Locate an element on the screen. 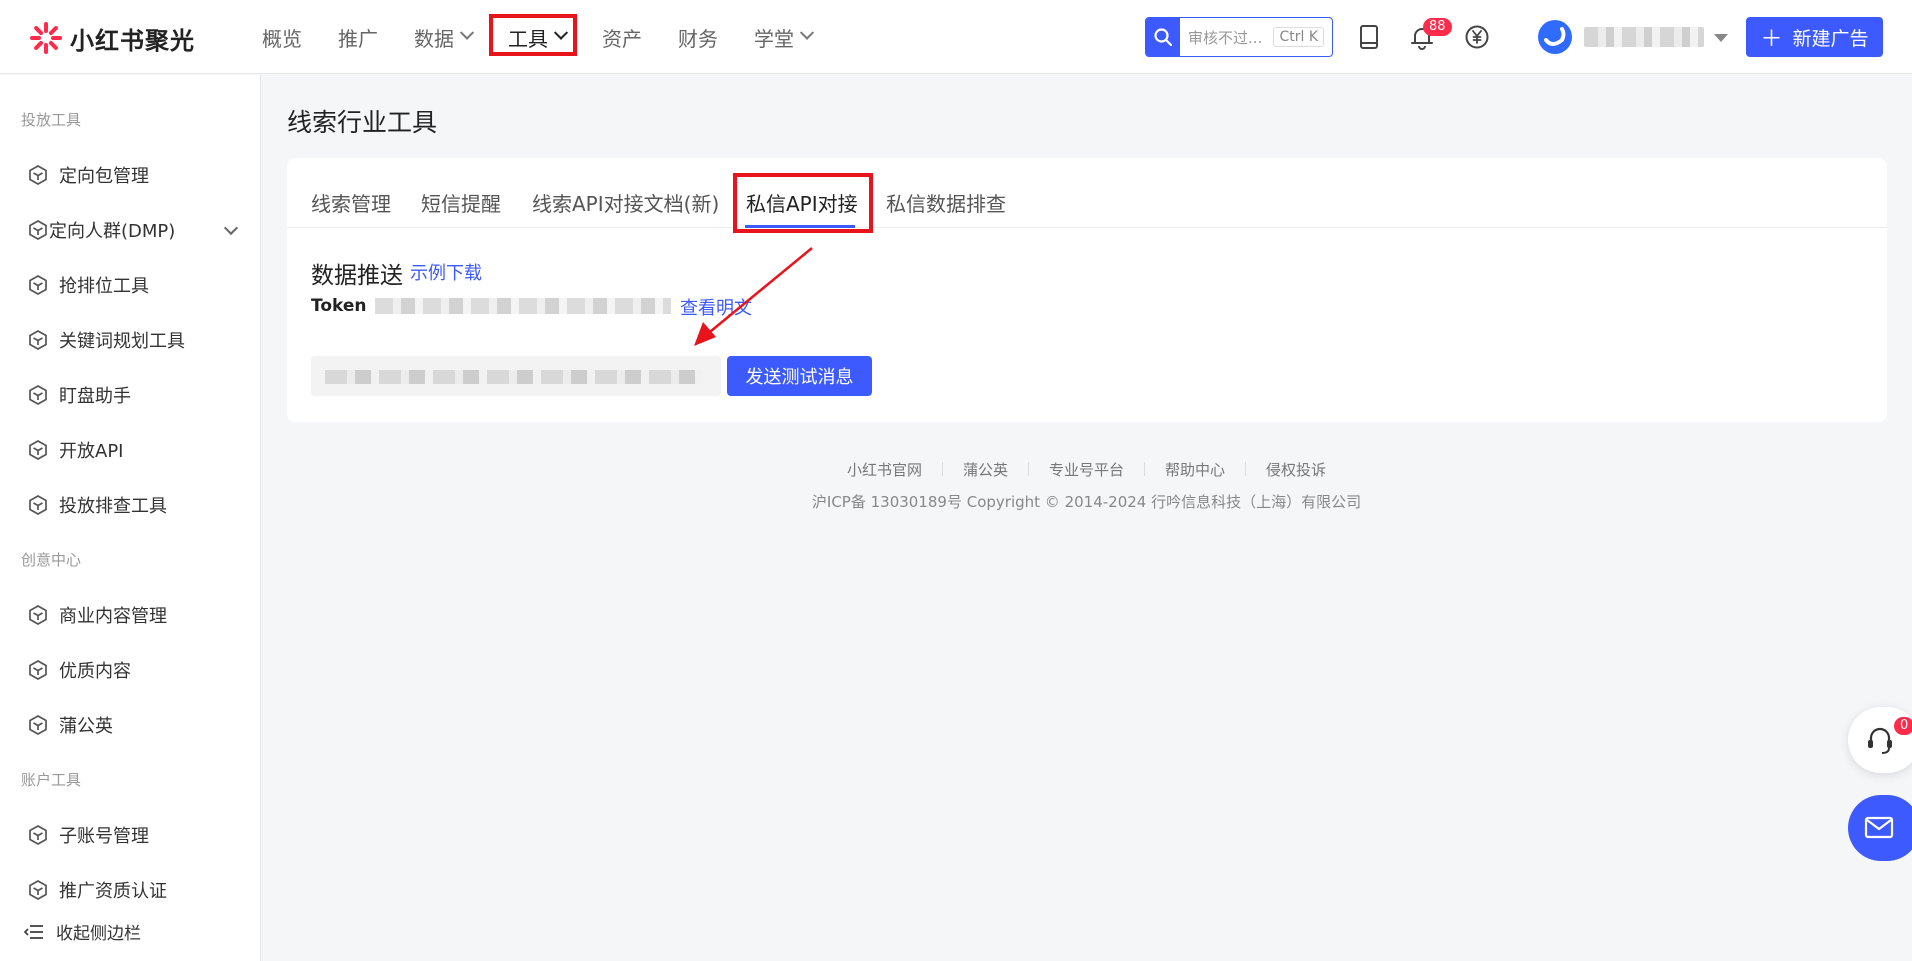  sidebar-item-quality-content: 优质内容 is located at coordinates (134, 670).